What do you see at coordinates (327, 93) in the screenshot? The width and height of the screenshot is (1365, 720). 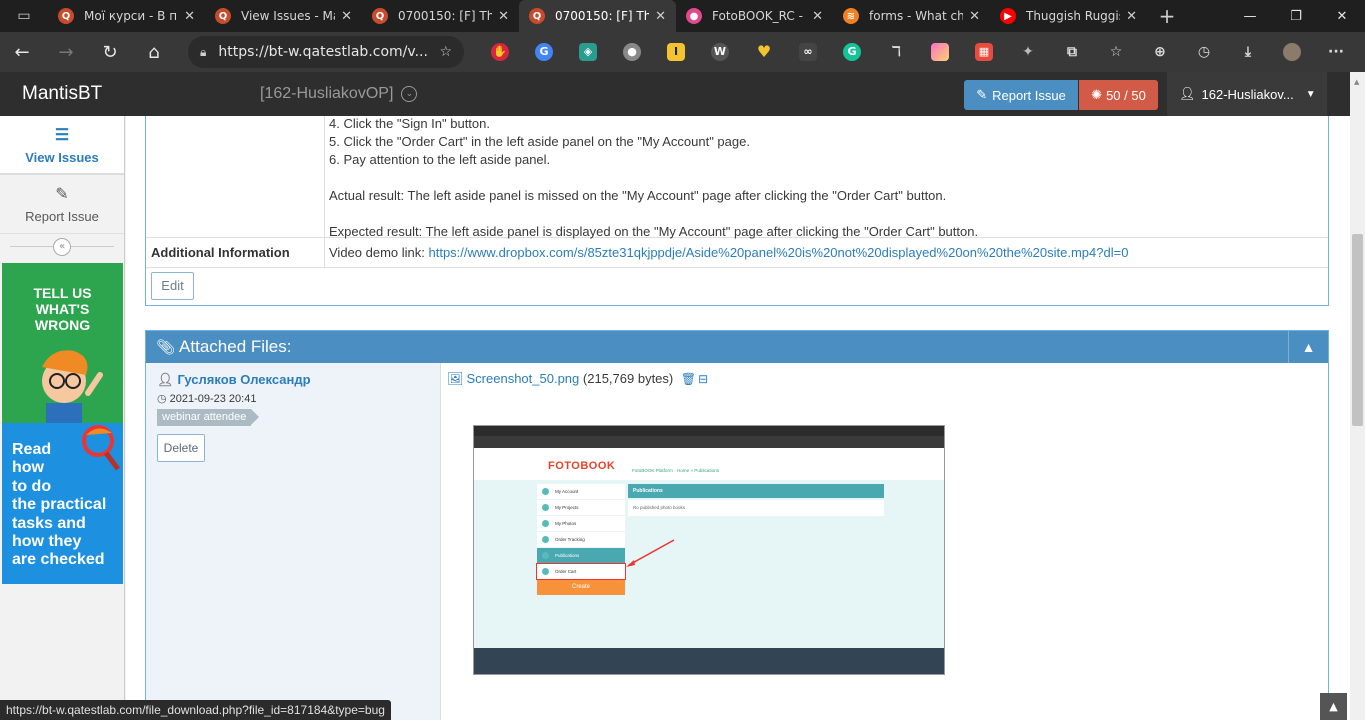 I see `project-name: [162-HusliakovOP]` at bounding box center [327, 93].